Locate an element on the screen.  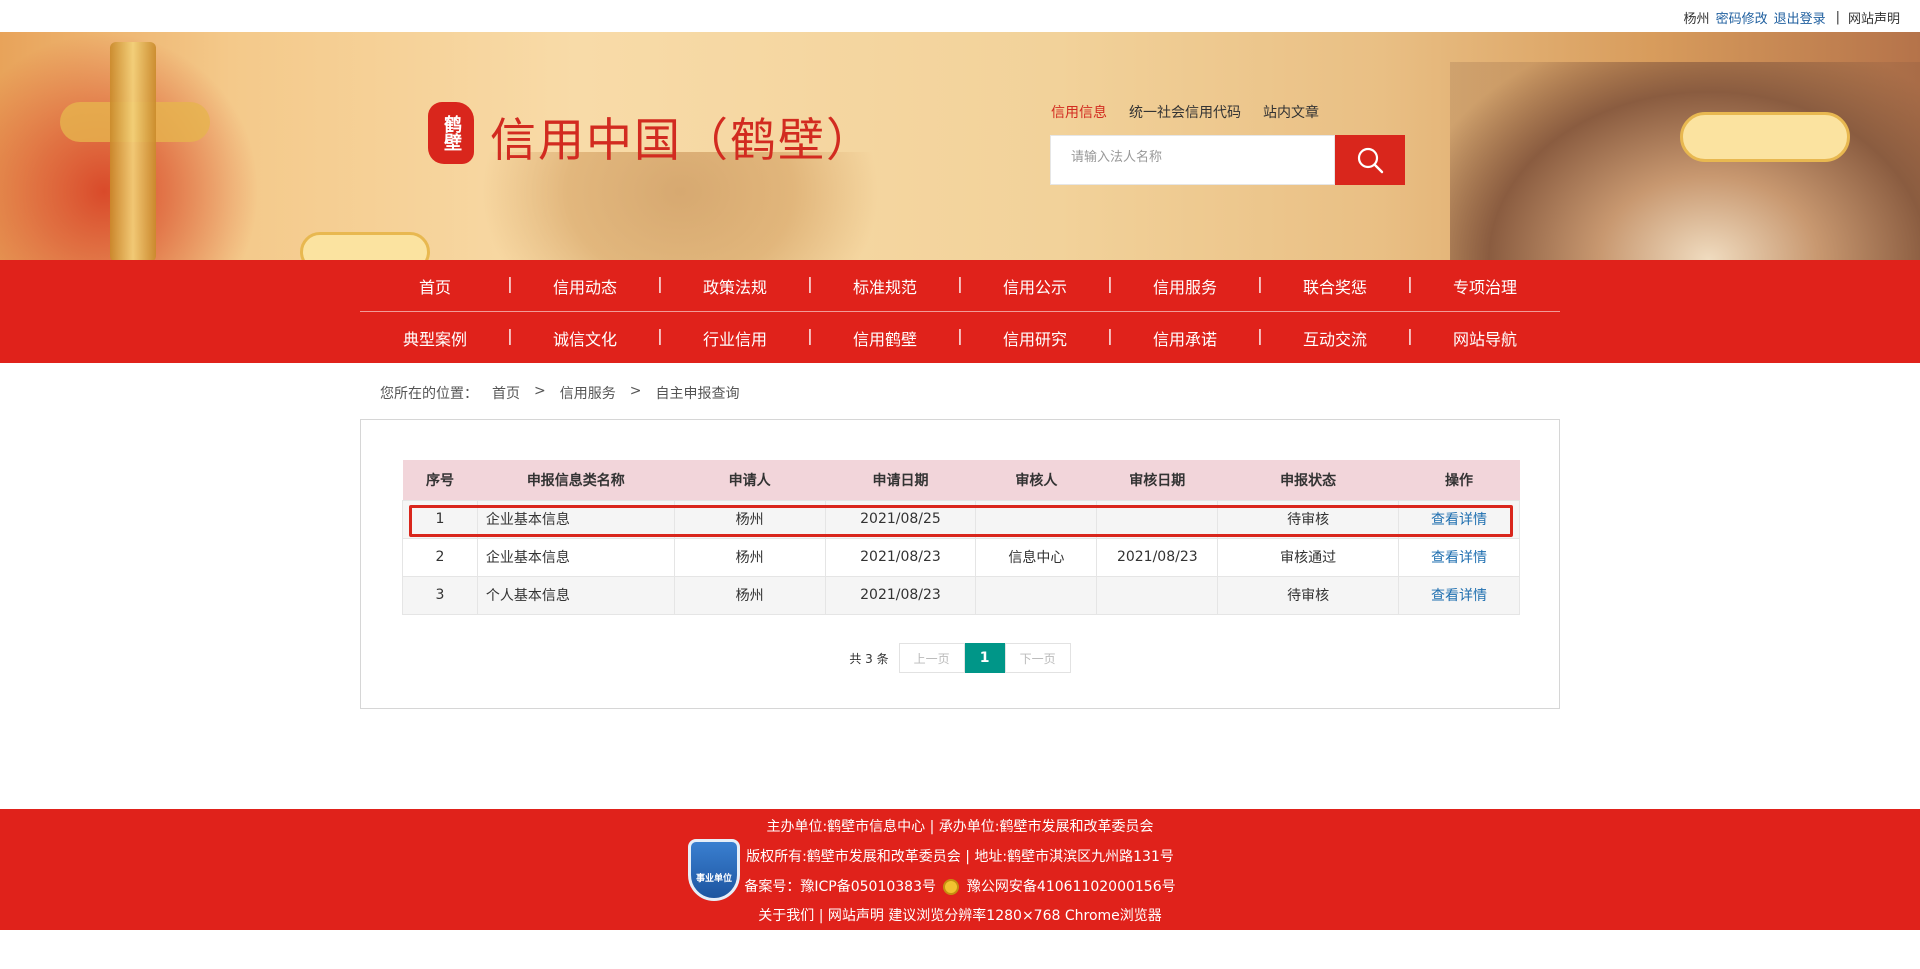
column-header-review-date: 审核日期 is located at coordinates (1157, 480).